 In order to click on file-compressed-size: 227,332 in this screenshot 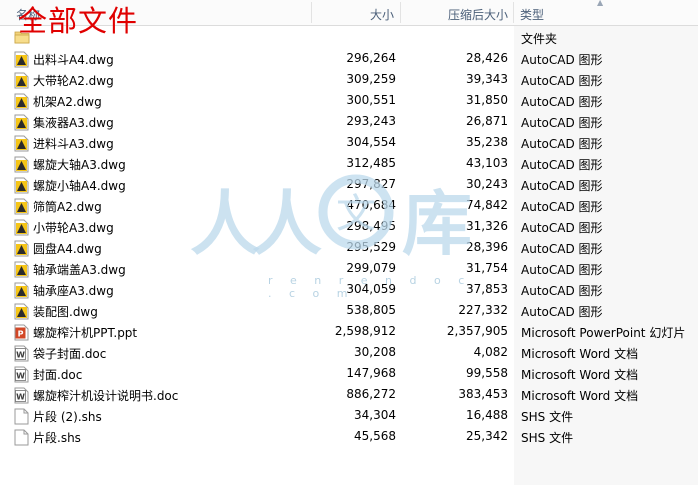, I will do `click(483, 310)`.